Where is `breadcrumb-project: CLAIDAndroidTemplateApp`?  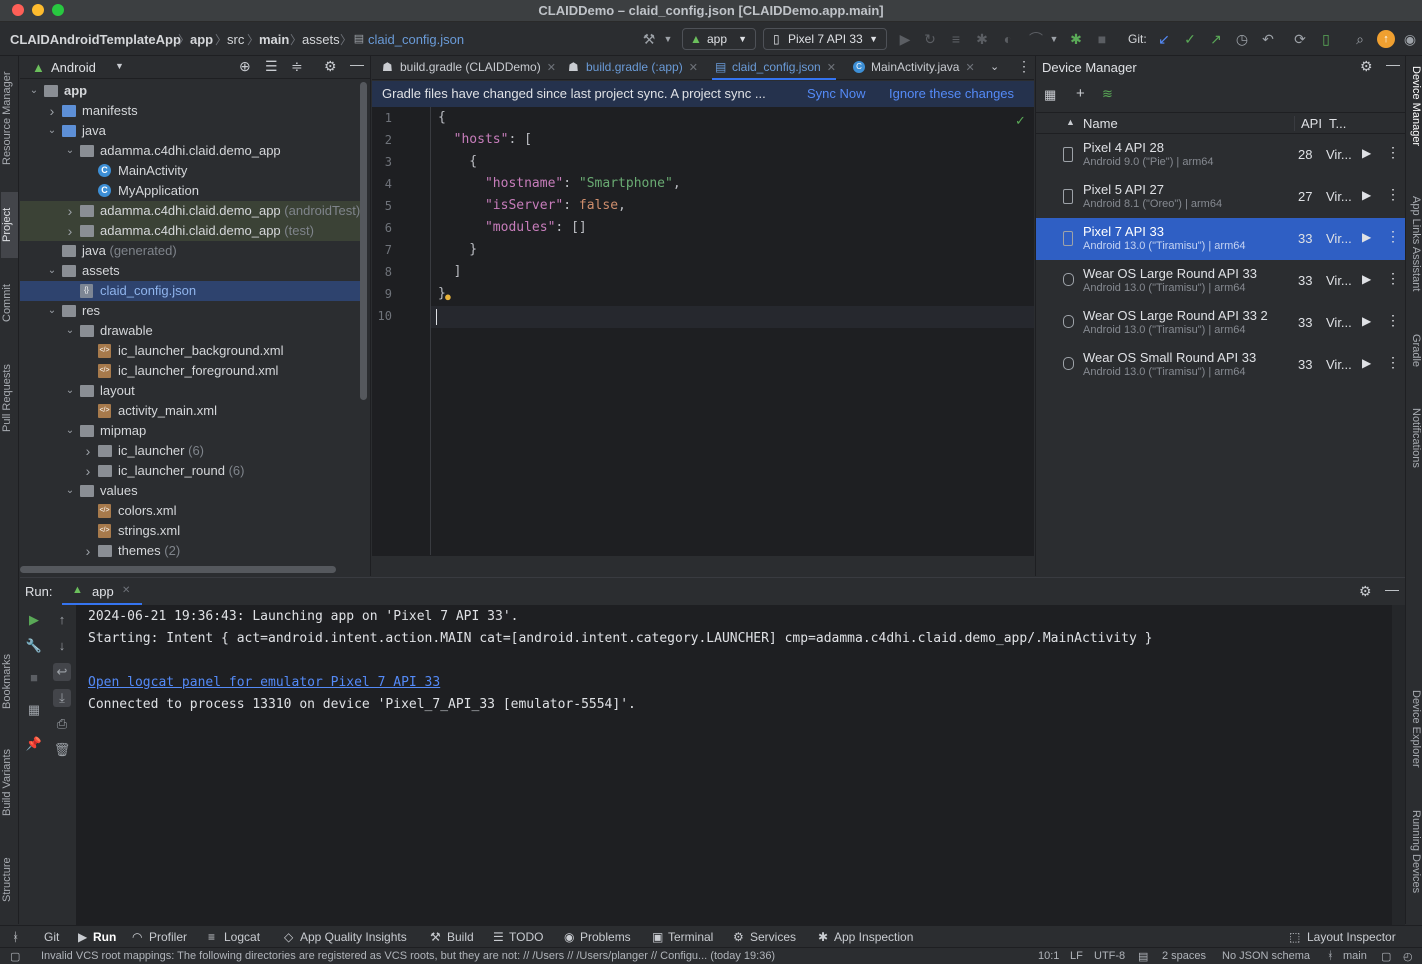 breadcrumb-project: CLAIDAndroidTemplateApp is located at coordinates (95, 39).